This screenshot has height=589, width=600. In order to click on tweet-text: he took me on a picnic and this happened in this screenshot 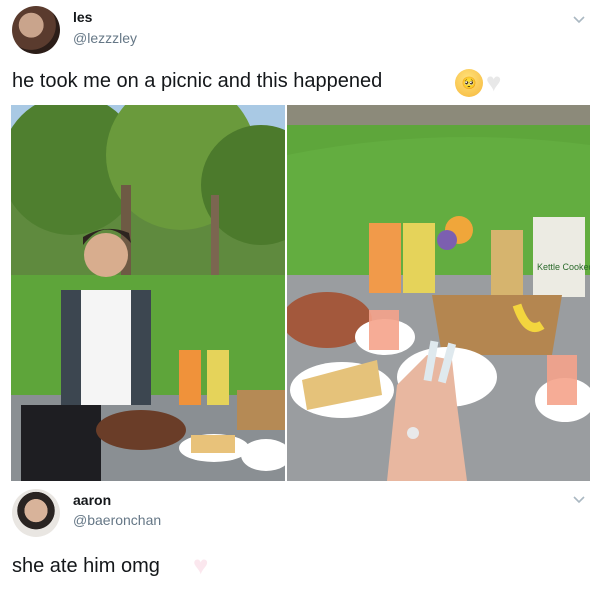, I will do `click(197, 81)`.